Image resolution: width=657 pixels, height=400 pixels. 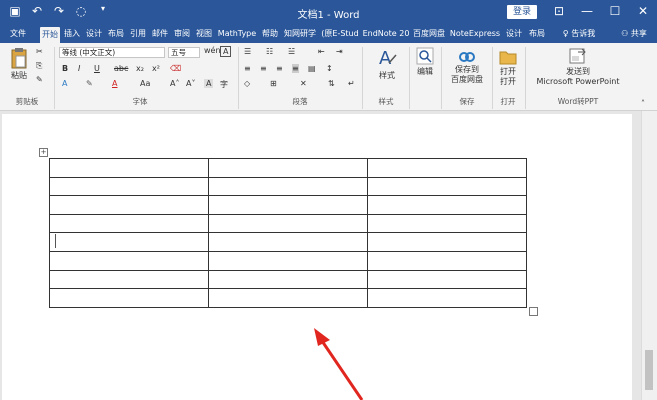 I want to click on open-button: 打开 打开, so click(x=508, y=68).